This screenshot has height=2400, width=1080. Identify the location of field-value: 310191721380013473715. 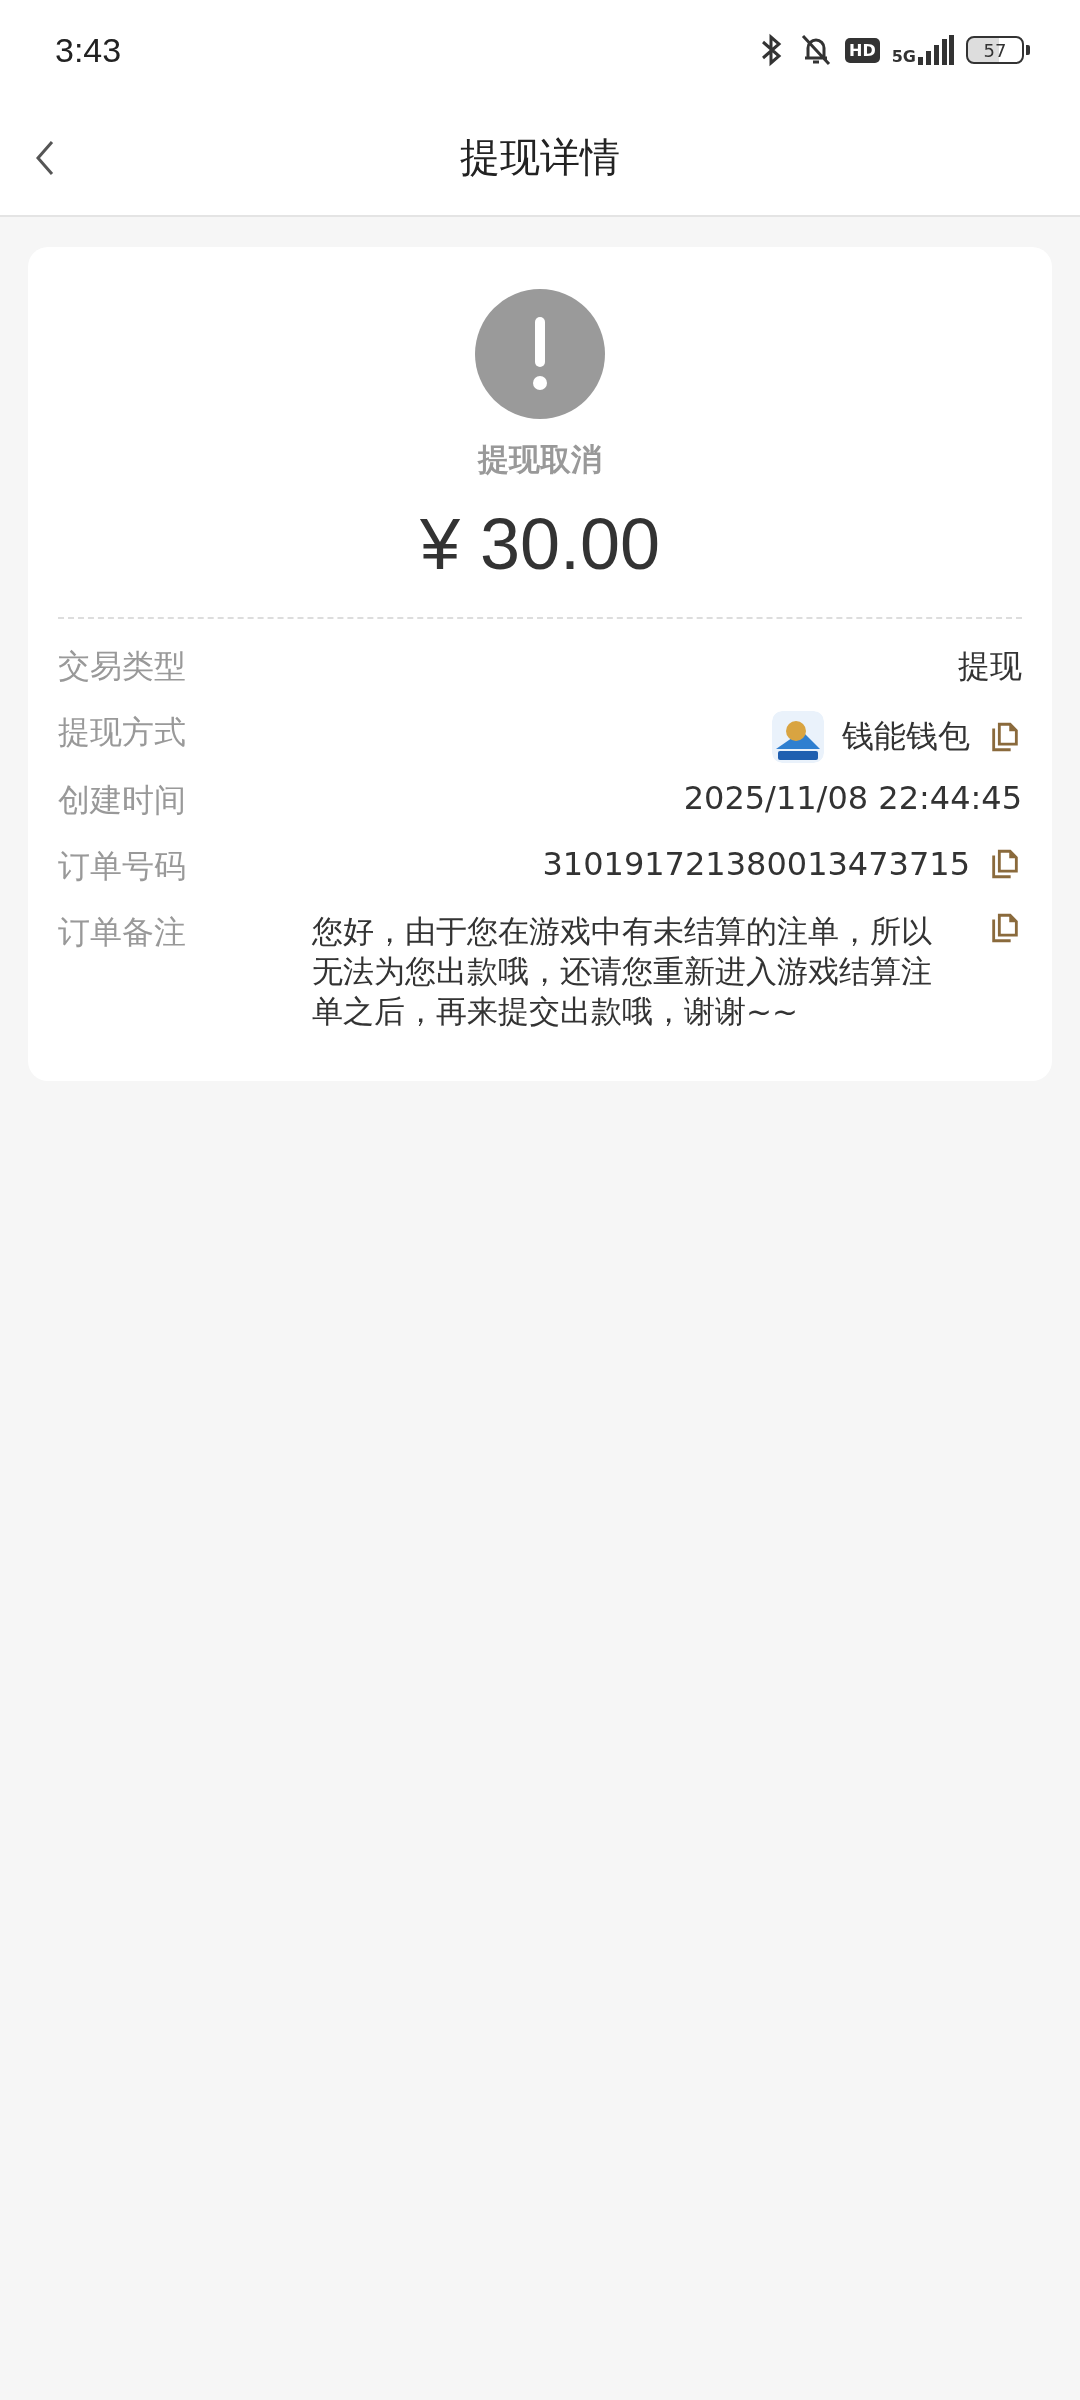
(756, 864).